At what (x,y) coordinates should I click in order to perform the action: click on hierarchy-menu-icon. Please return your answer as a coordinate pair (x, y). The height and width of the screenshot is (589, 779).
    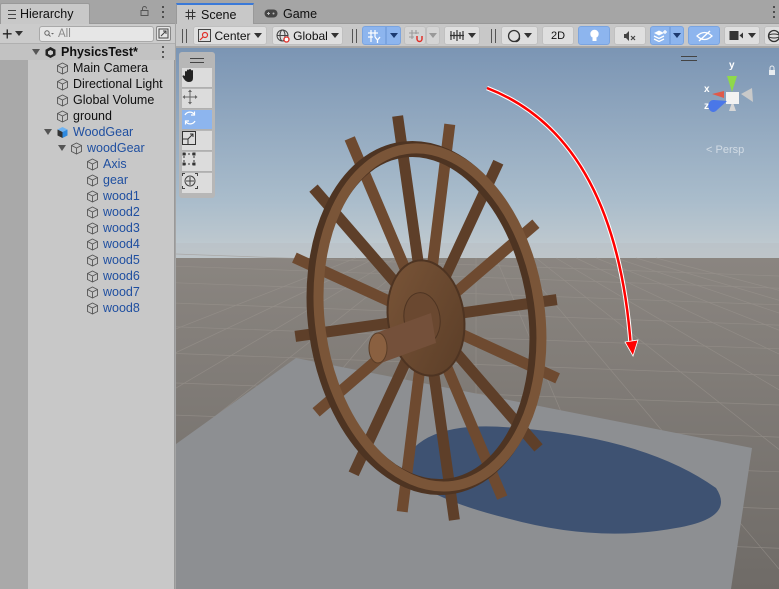
    Looking at the image, I should click on (162, 12).